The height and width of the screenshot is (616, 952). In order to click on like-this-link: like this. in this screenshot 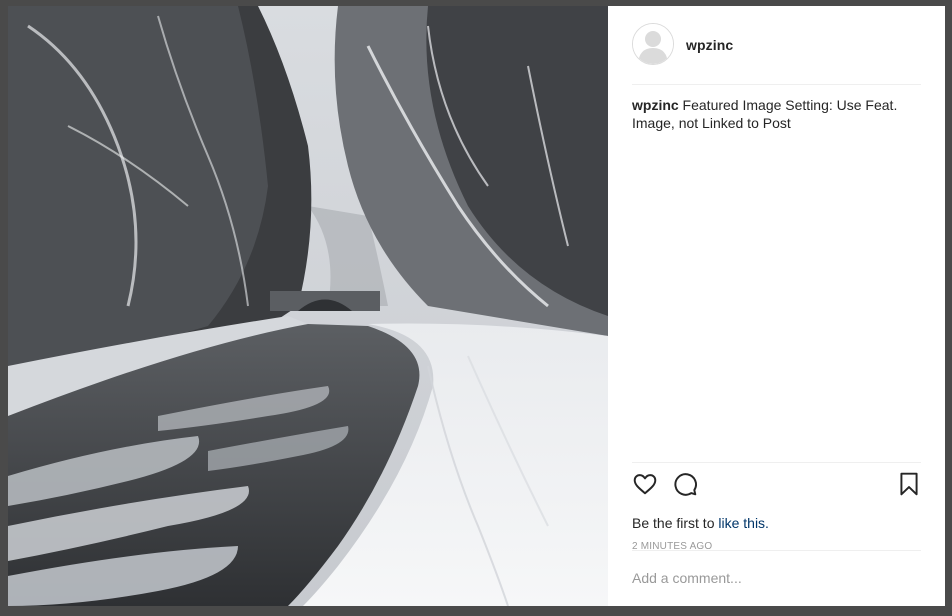, I will do `click(743, 523)`.